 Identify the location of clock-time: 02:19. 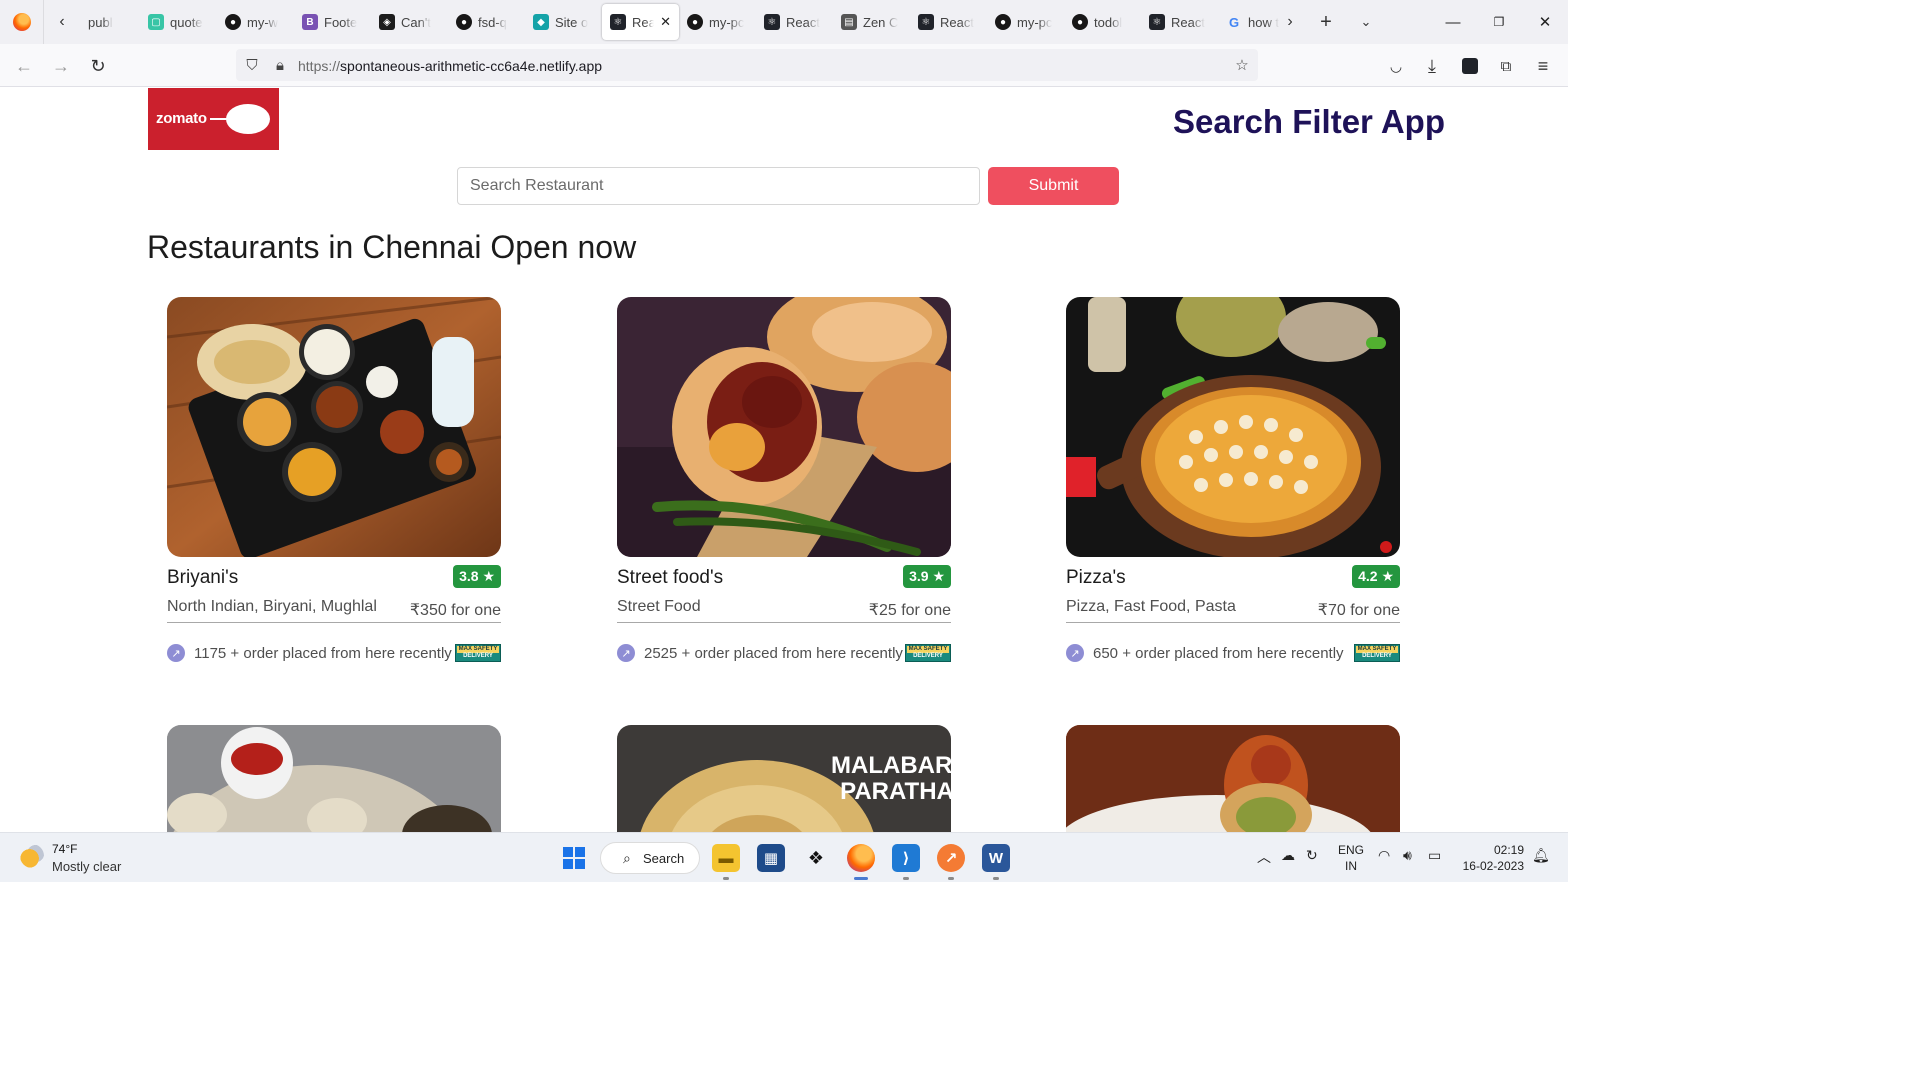
(1508, 850).